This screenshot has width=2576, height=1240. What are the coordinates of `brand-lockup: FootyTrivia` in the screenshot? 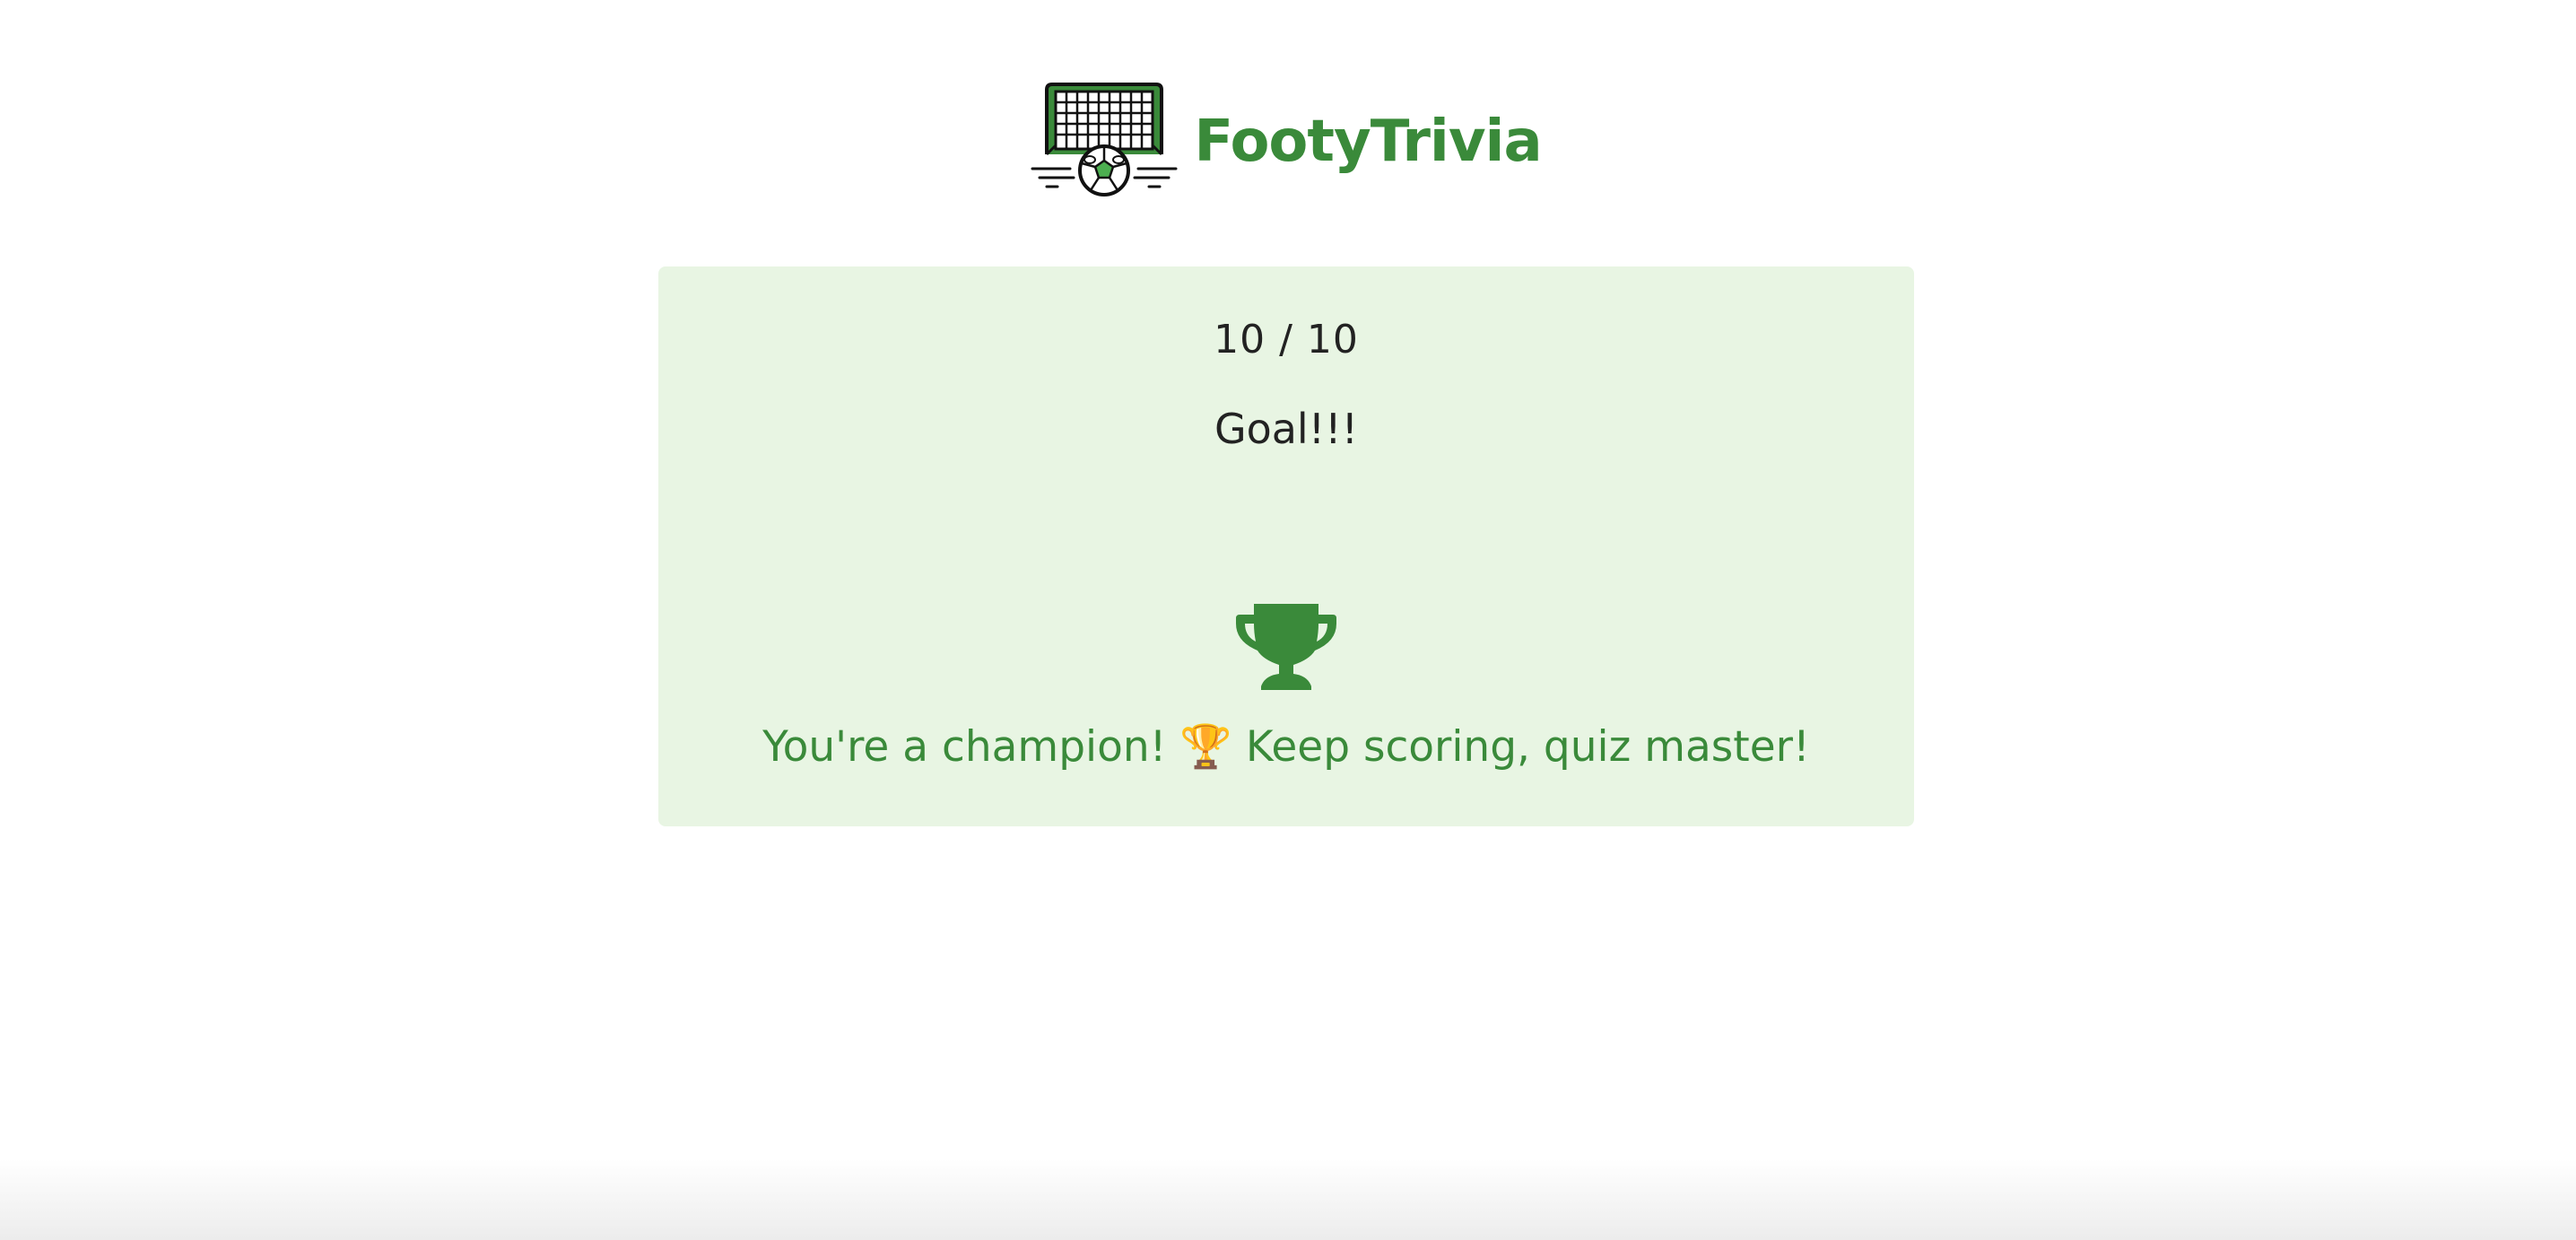 It's located at (1287, 142).